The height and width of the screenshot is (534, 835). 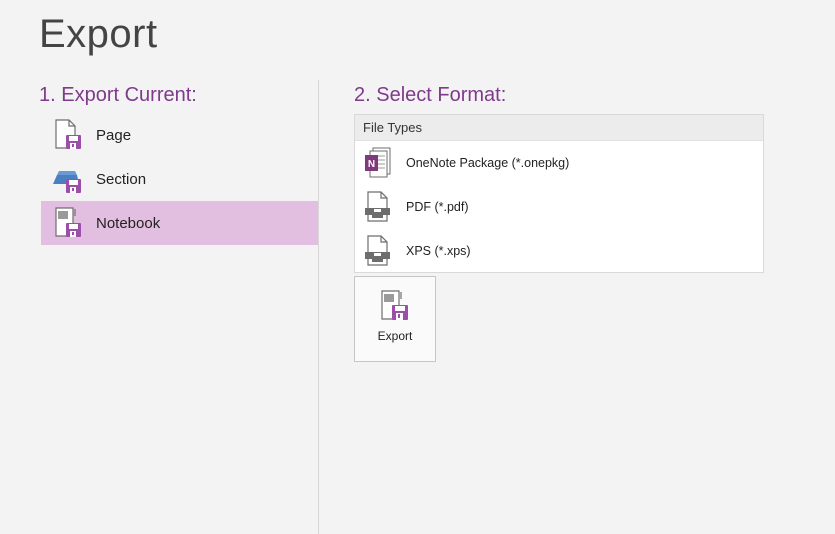 I want to click on scope-item-section: Section, so click(x=179, y=179).